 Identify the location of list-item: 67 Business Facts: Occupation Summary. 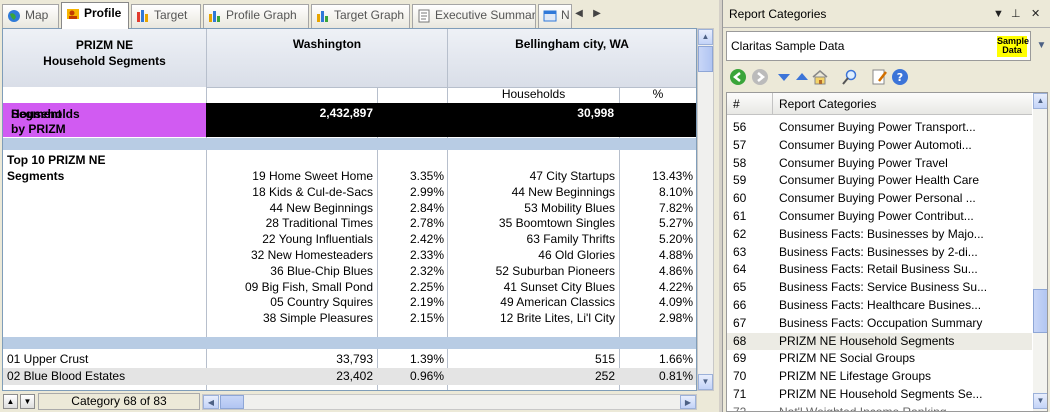
(879, 324).